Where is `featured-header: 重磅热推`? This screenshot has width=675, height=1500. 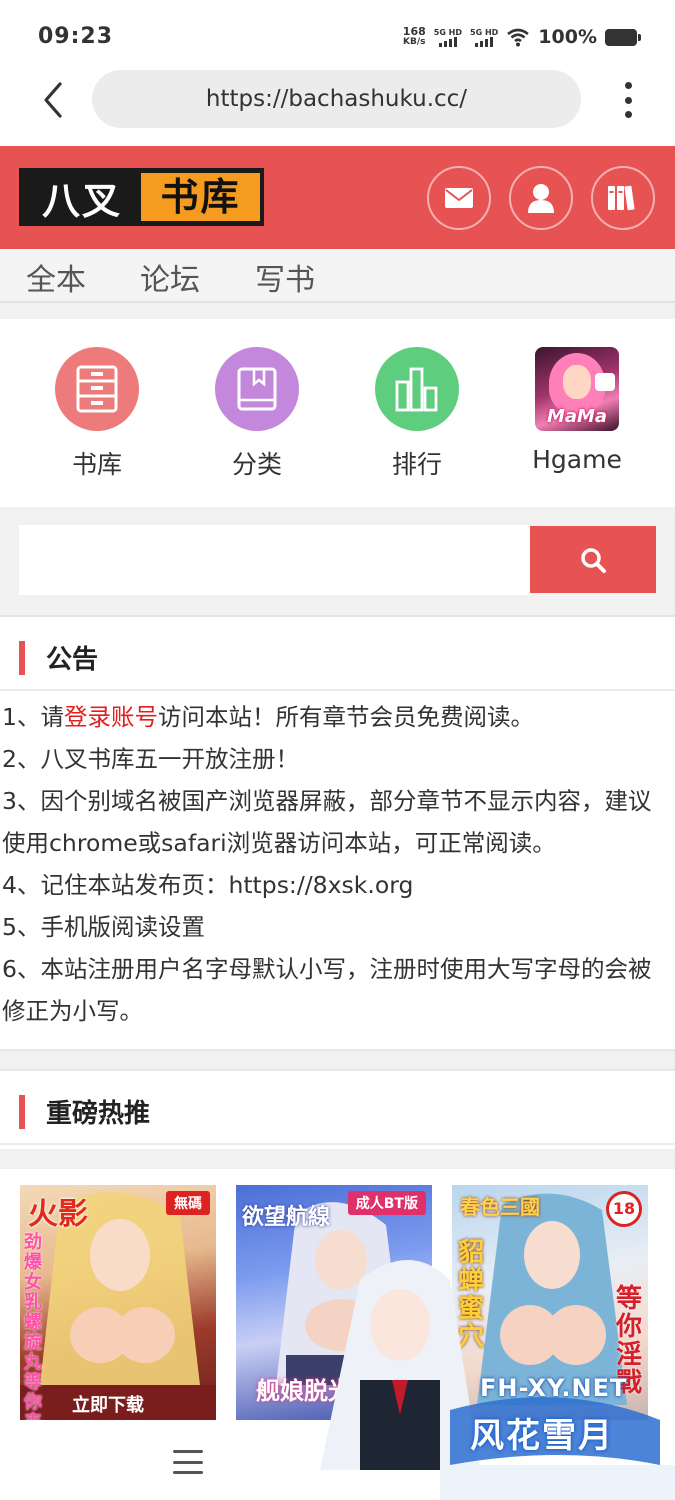 featured-header: 重磅热推 is located at coordinates (337, 1109).